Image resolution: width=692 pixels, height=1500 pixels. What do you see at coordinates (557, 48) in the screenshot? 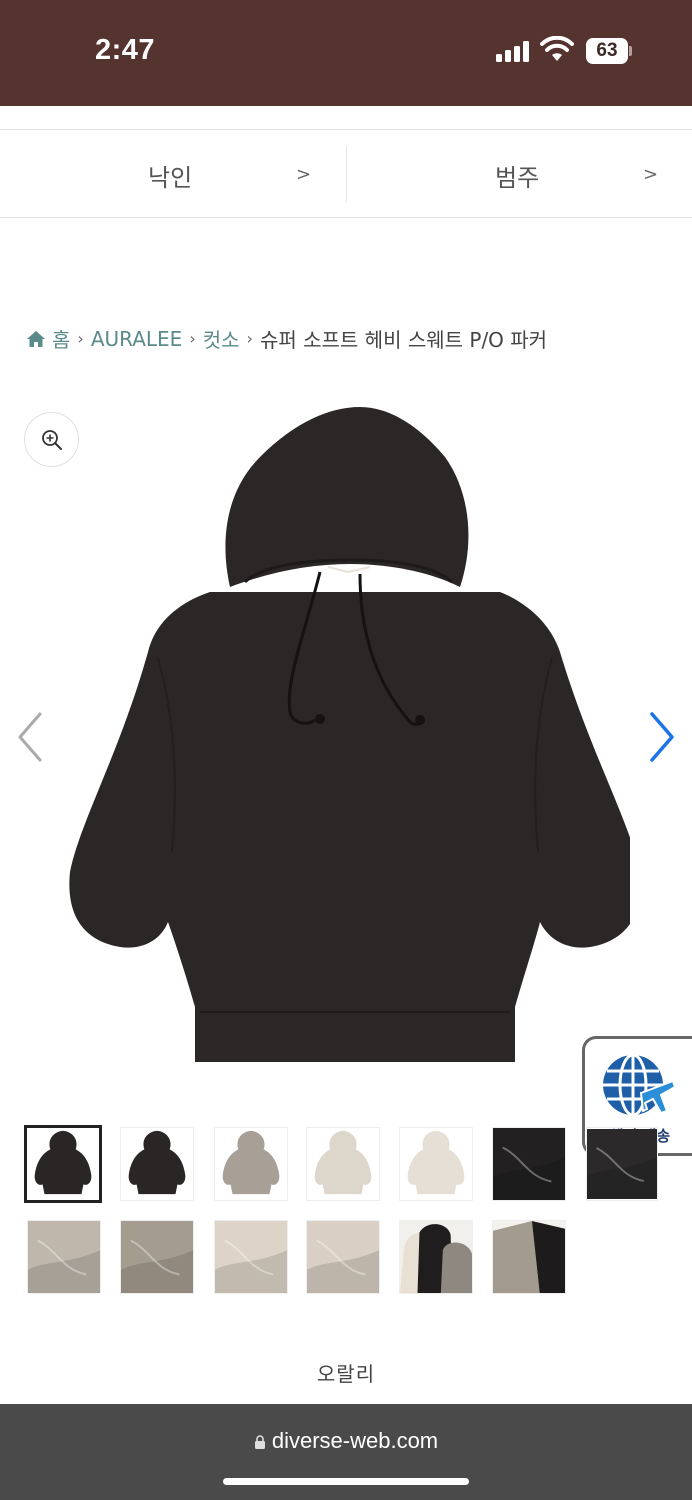
I see `wifi-icon` at bounding box center [557, 48].